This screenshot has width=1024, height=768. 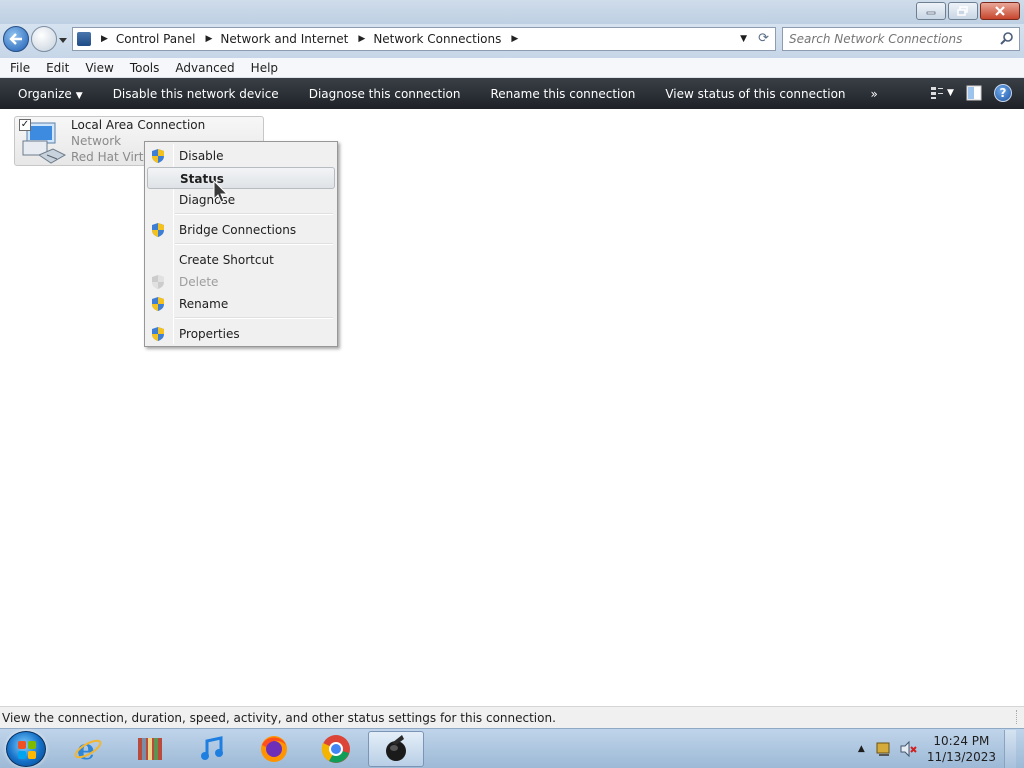 What do you see at coordinates (241, 156) in the screenshot?
I see `menu-item-disable: Disable` at bounding box center [241, 156].